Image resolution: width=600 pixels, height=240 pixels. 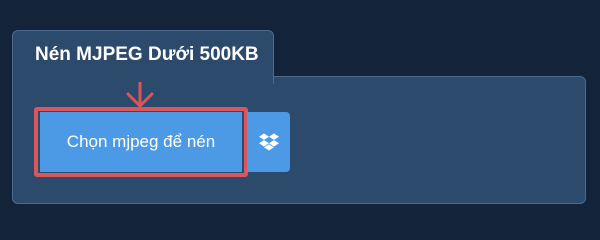 I want to click on dropbox-button, so click(x=268, y=142).